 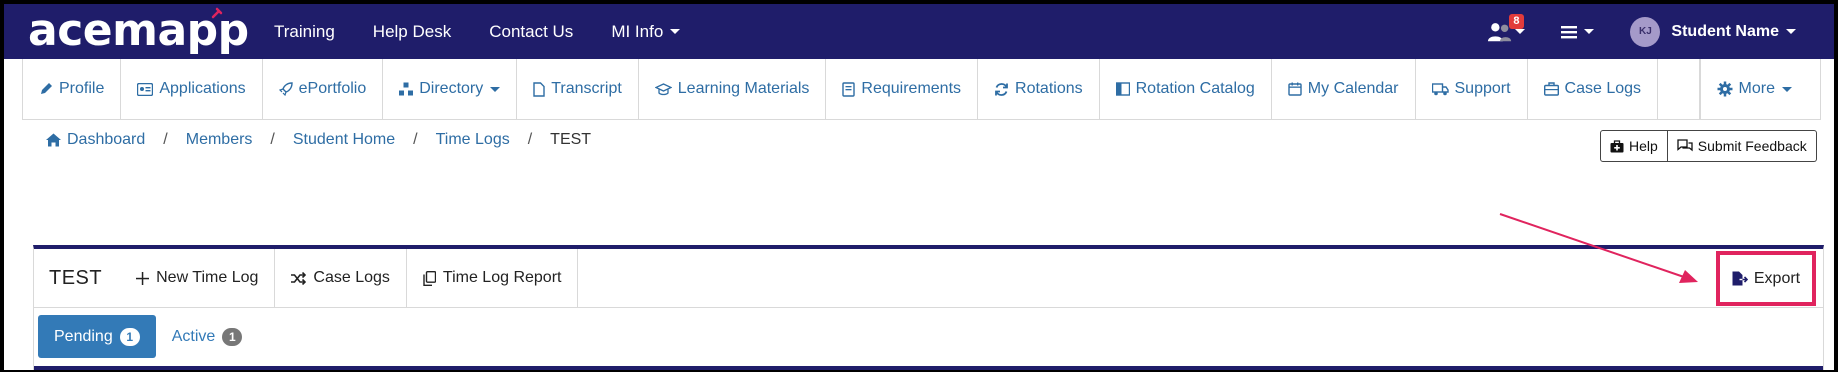 I want to click on table-header-bar, so click(x=928, y=368).